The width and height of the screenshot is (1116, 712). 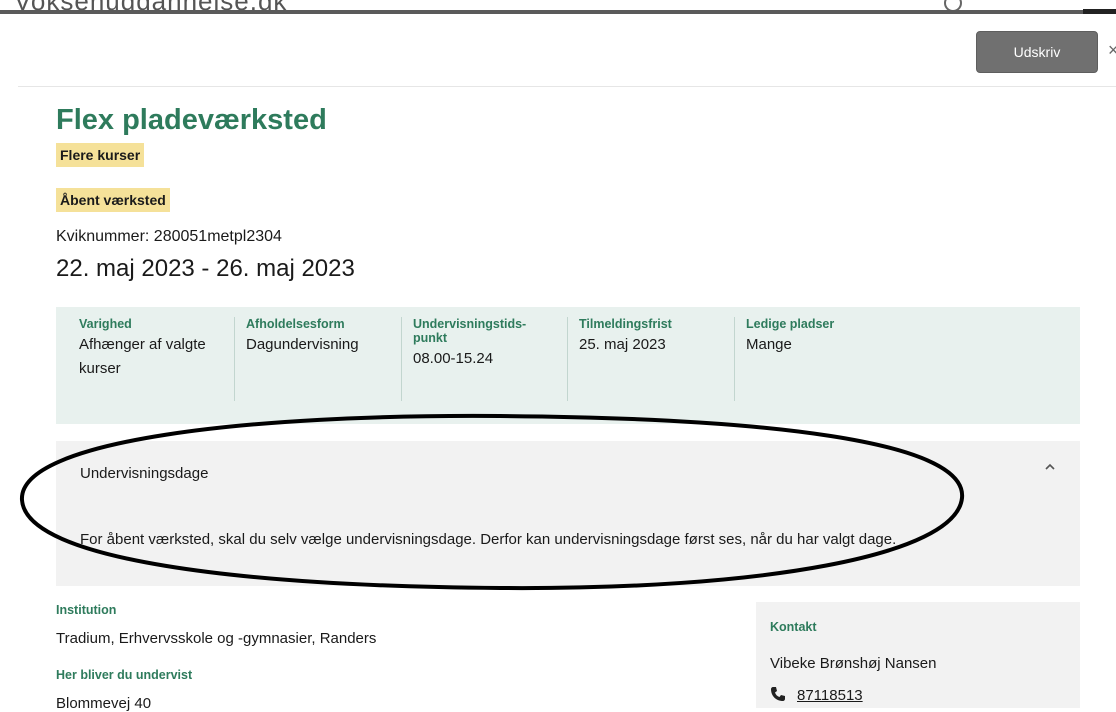 What do you see at coordinates (1037, 52) in the screenshot?
I see `print-button: Udskriv` at bounding box center [1037, 52].